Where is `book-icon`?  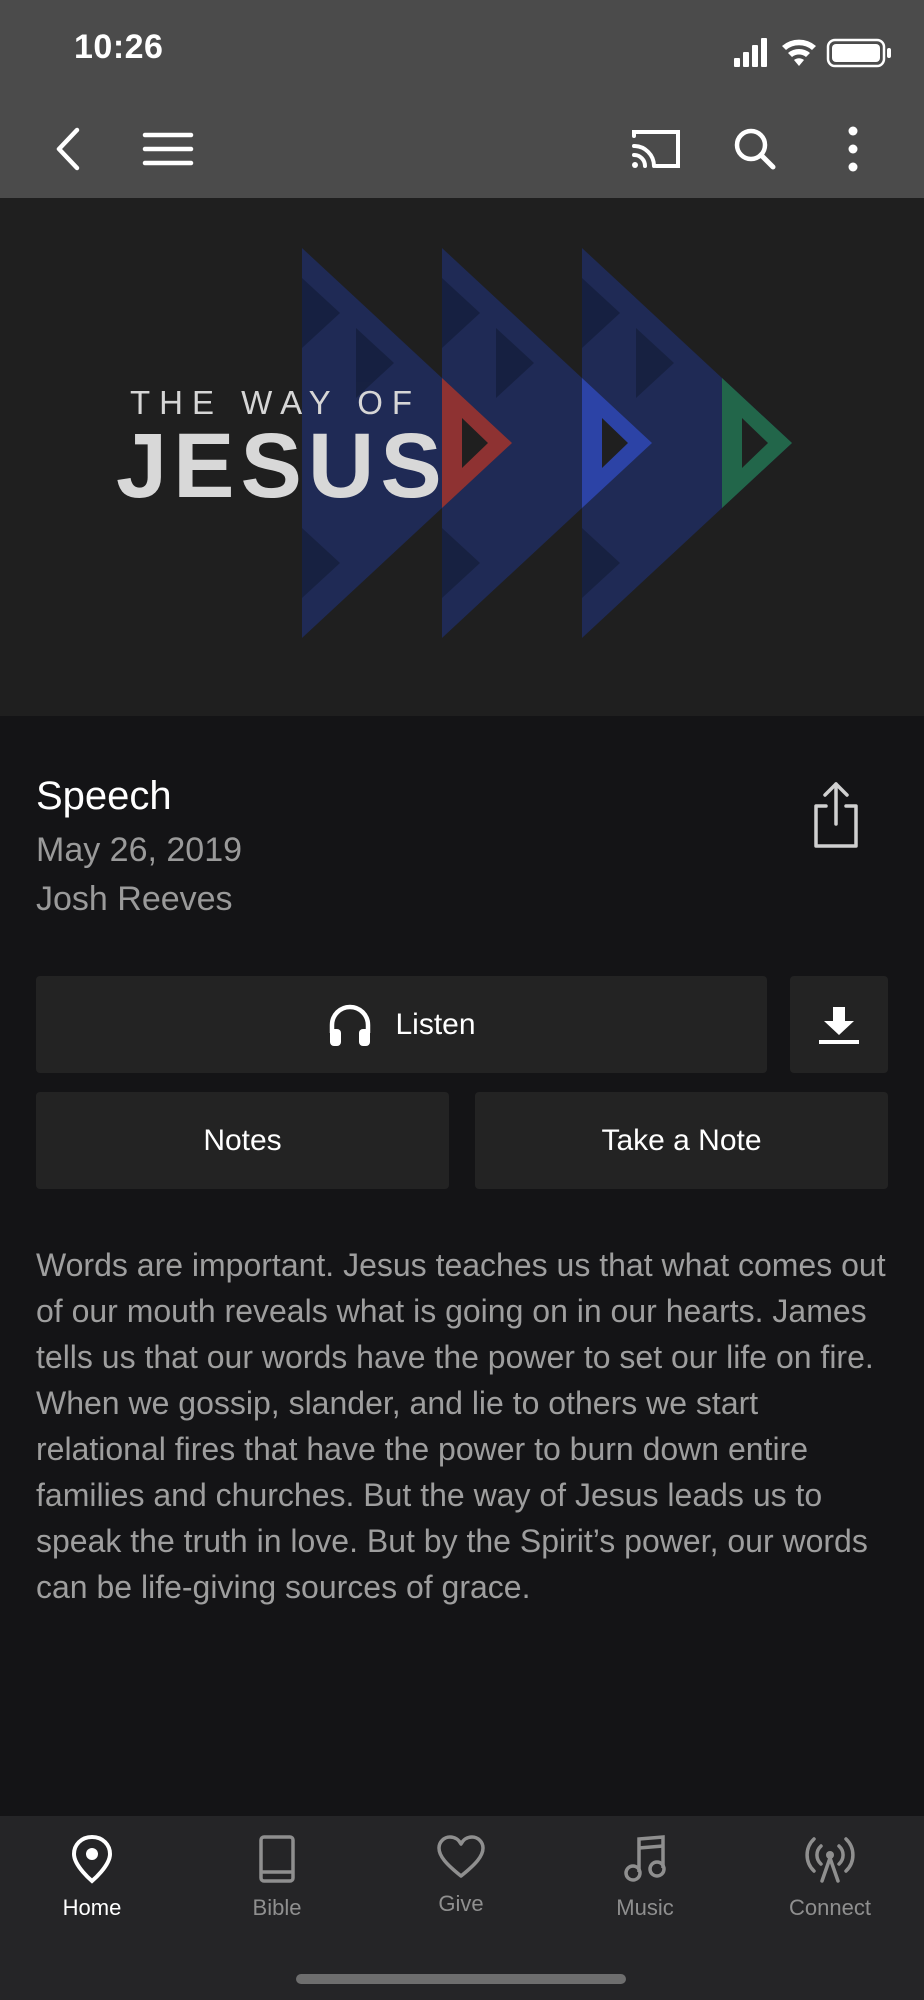 book-icon is located at coordinates (277, 1859).